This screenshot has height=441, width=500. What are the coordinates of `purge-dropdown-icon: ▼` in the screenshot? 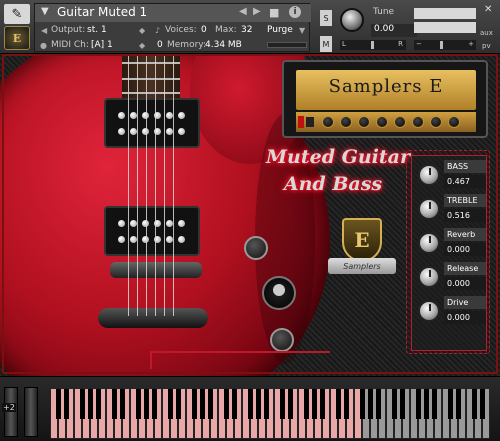 It's located at (302, 30).